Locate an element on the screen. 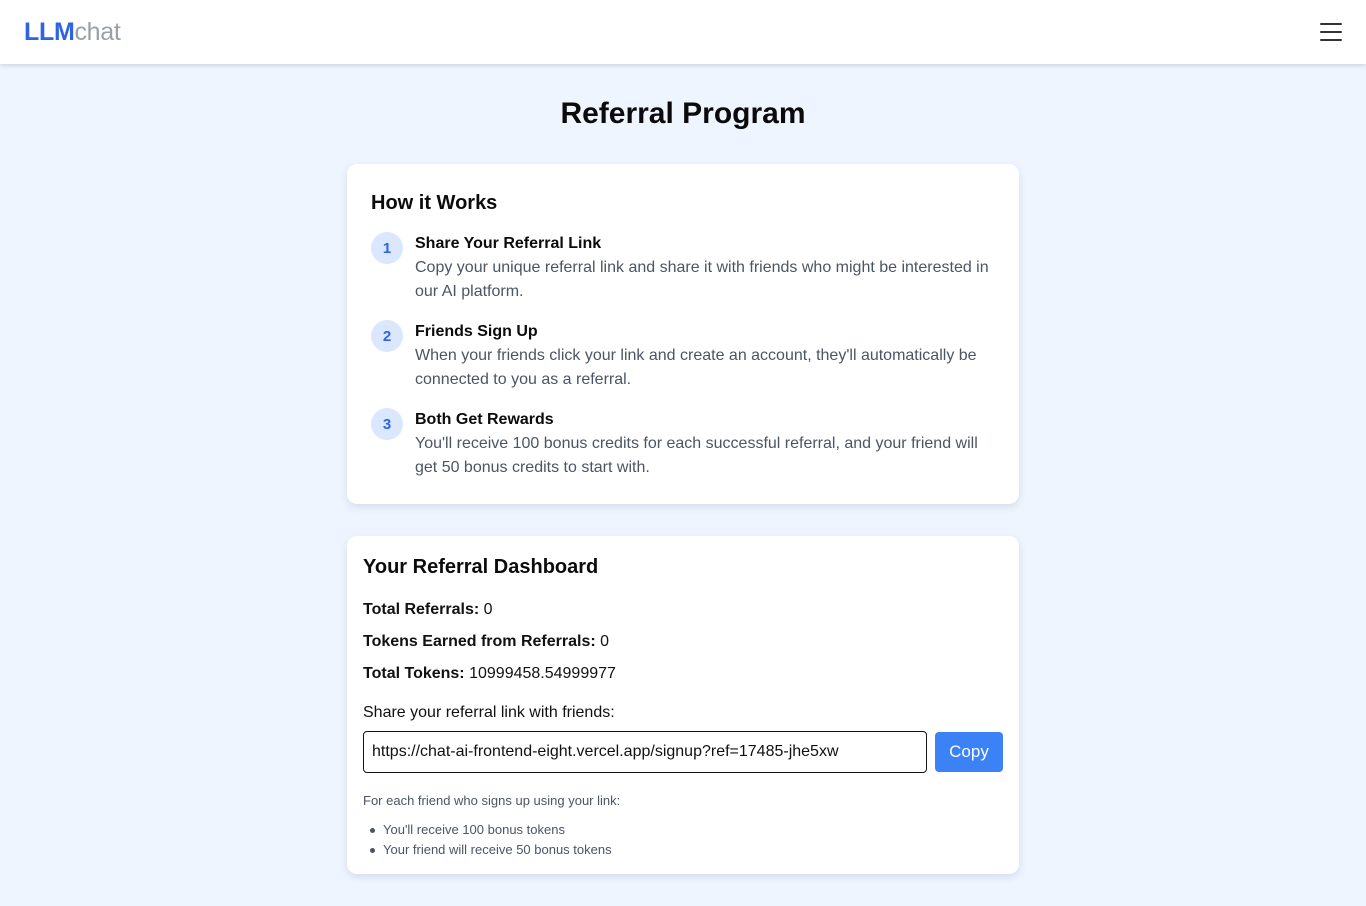 This screenshot has height=906, width=1366. dashboard-heading: Your Referral Dashboard is located at coordinates (481, 567).